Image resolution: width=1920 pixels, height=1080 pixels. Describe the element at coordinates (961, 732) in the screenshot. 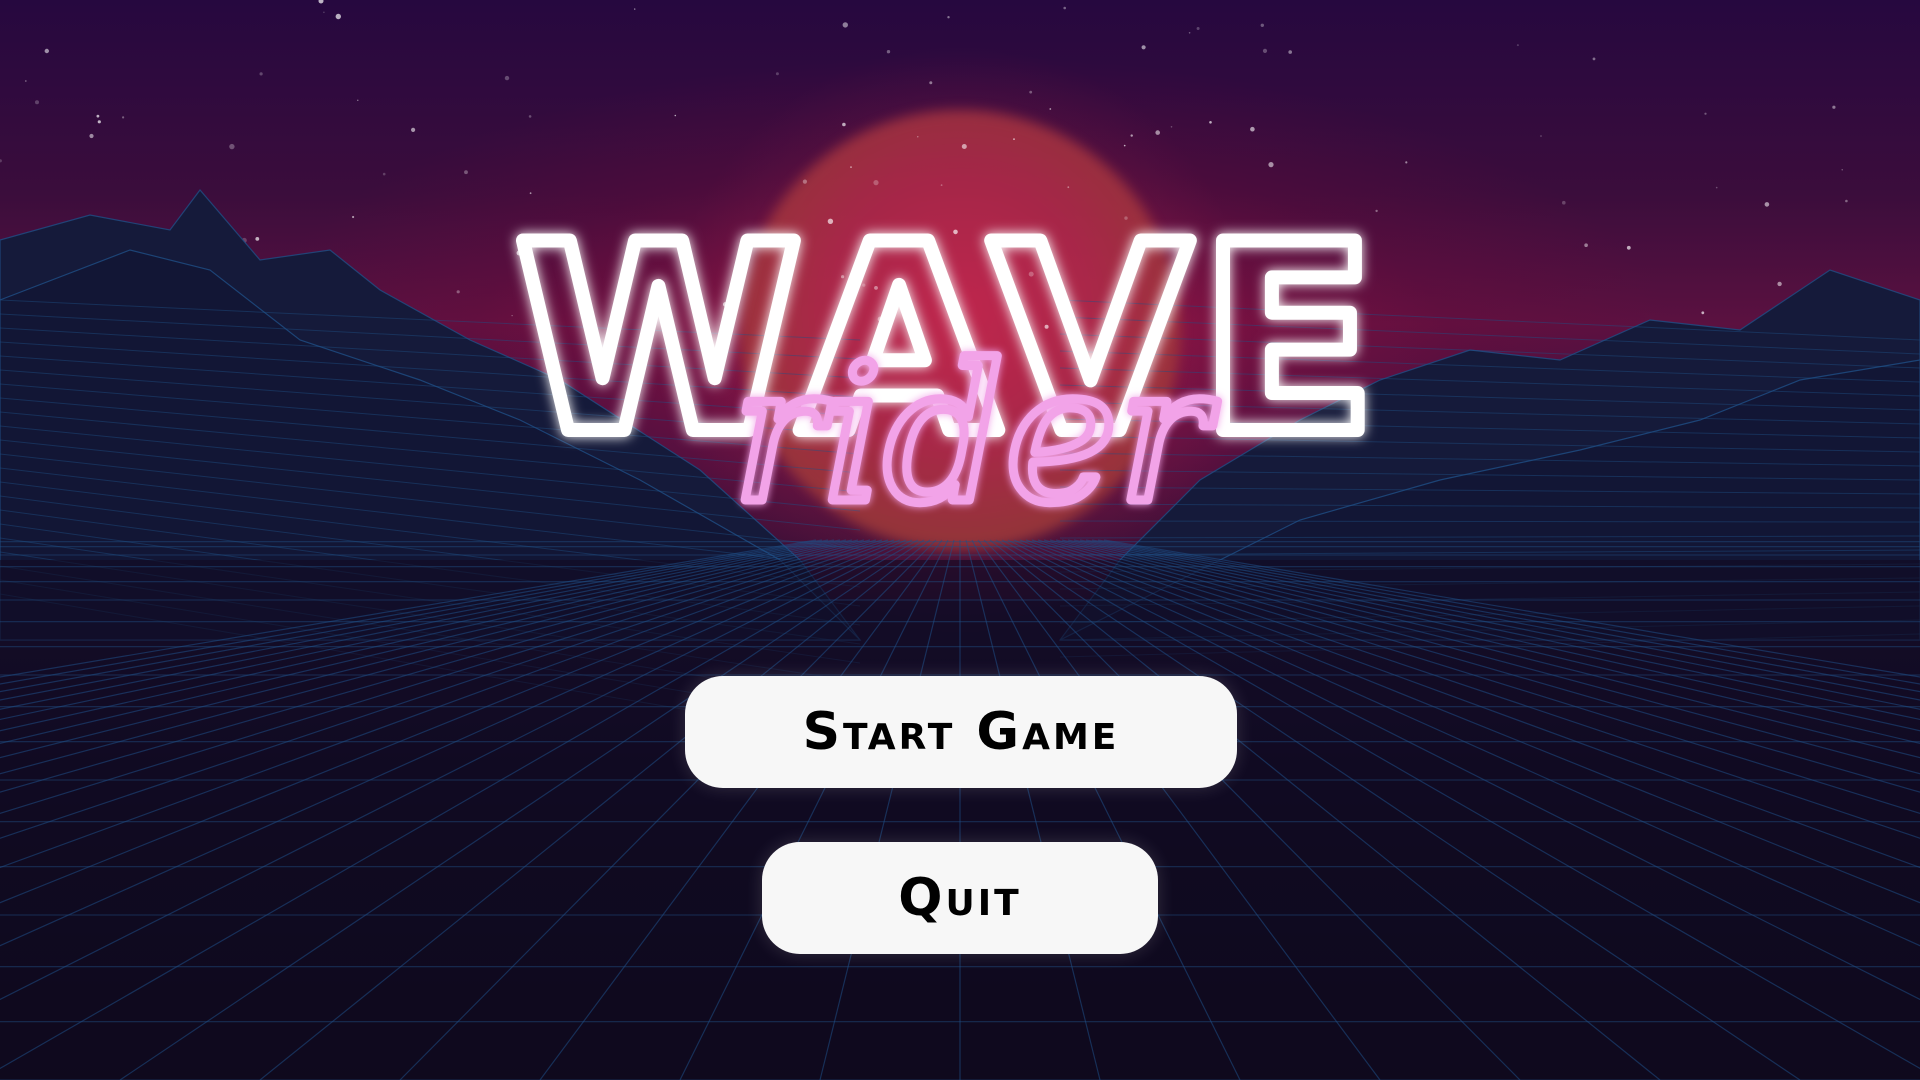

I see `start-game-button: Start Game` at that location.